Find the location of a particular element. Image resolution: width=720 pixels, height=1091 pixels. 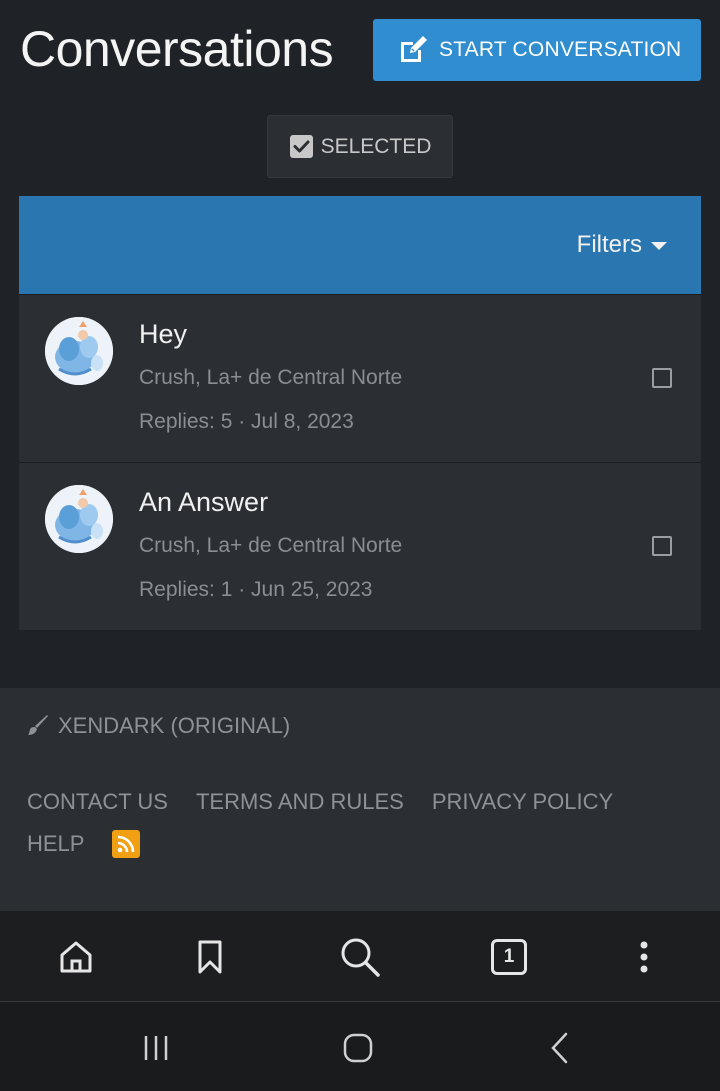

page-header: Conversations START CONVERSATION is located at coordinates (360, 50).